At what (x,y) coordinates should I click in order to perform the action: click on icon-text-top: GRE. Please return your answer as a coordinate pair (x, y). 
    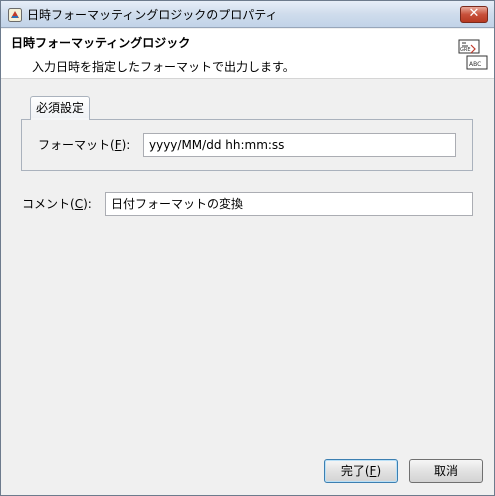
    Looking at the image, I should click on (465, 50).